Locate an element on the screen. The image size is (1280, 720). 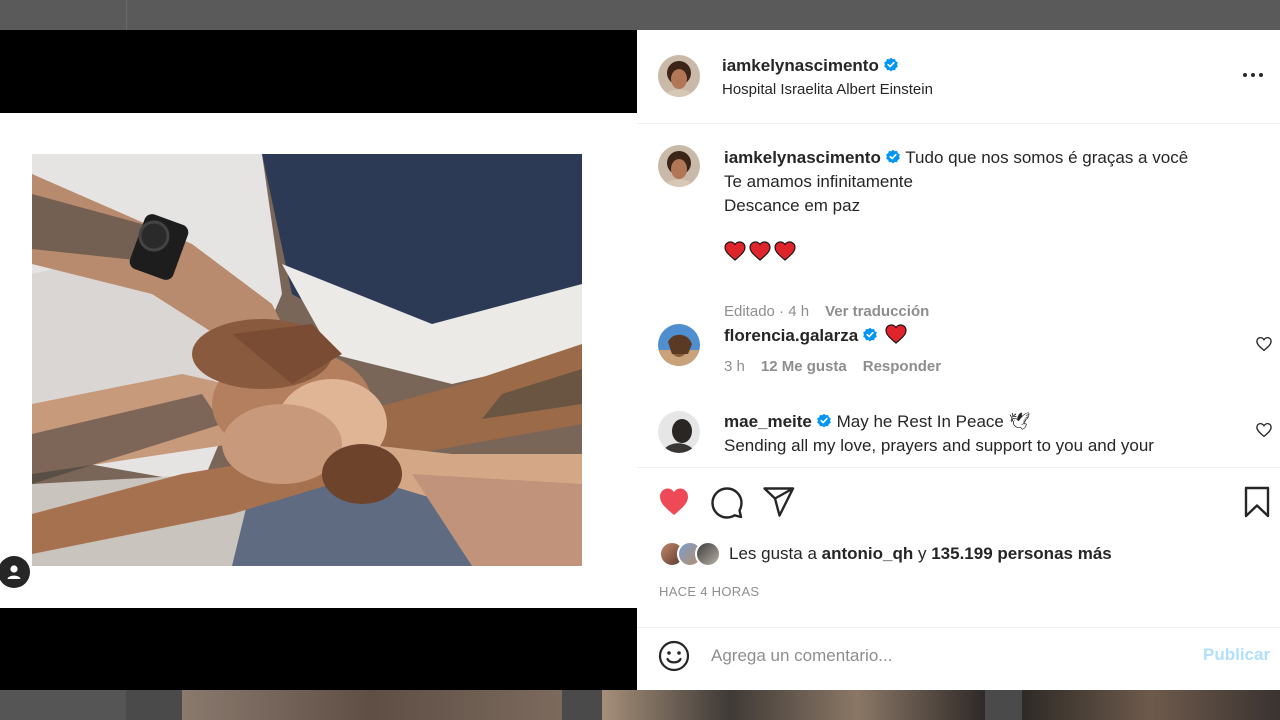
more-horizontal-icon is located at coordinates (1255, 75).